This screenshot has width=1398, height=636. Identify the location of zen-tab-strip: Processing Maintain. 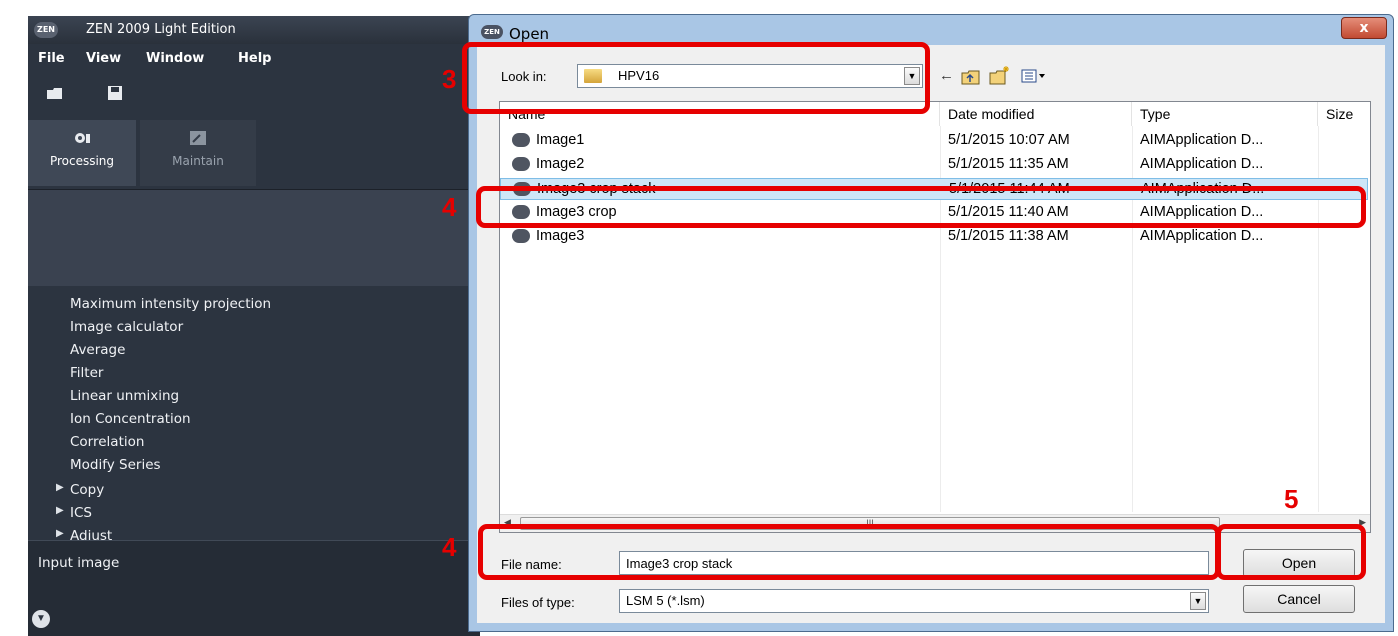
(254, 155).